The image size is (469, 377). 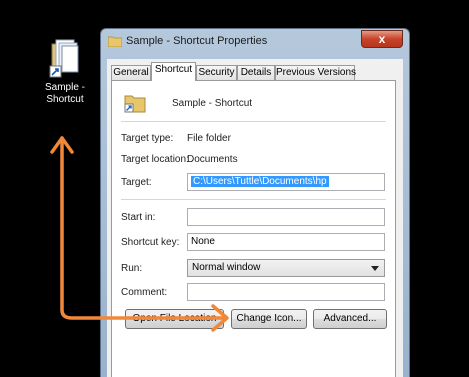 What do you see at coordinates (174, 319) in the screenshot?
I see `open-file-location-button: Open File Location` at bounding box center [174, 319].